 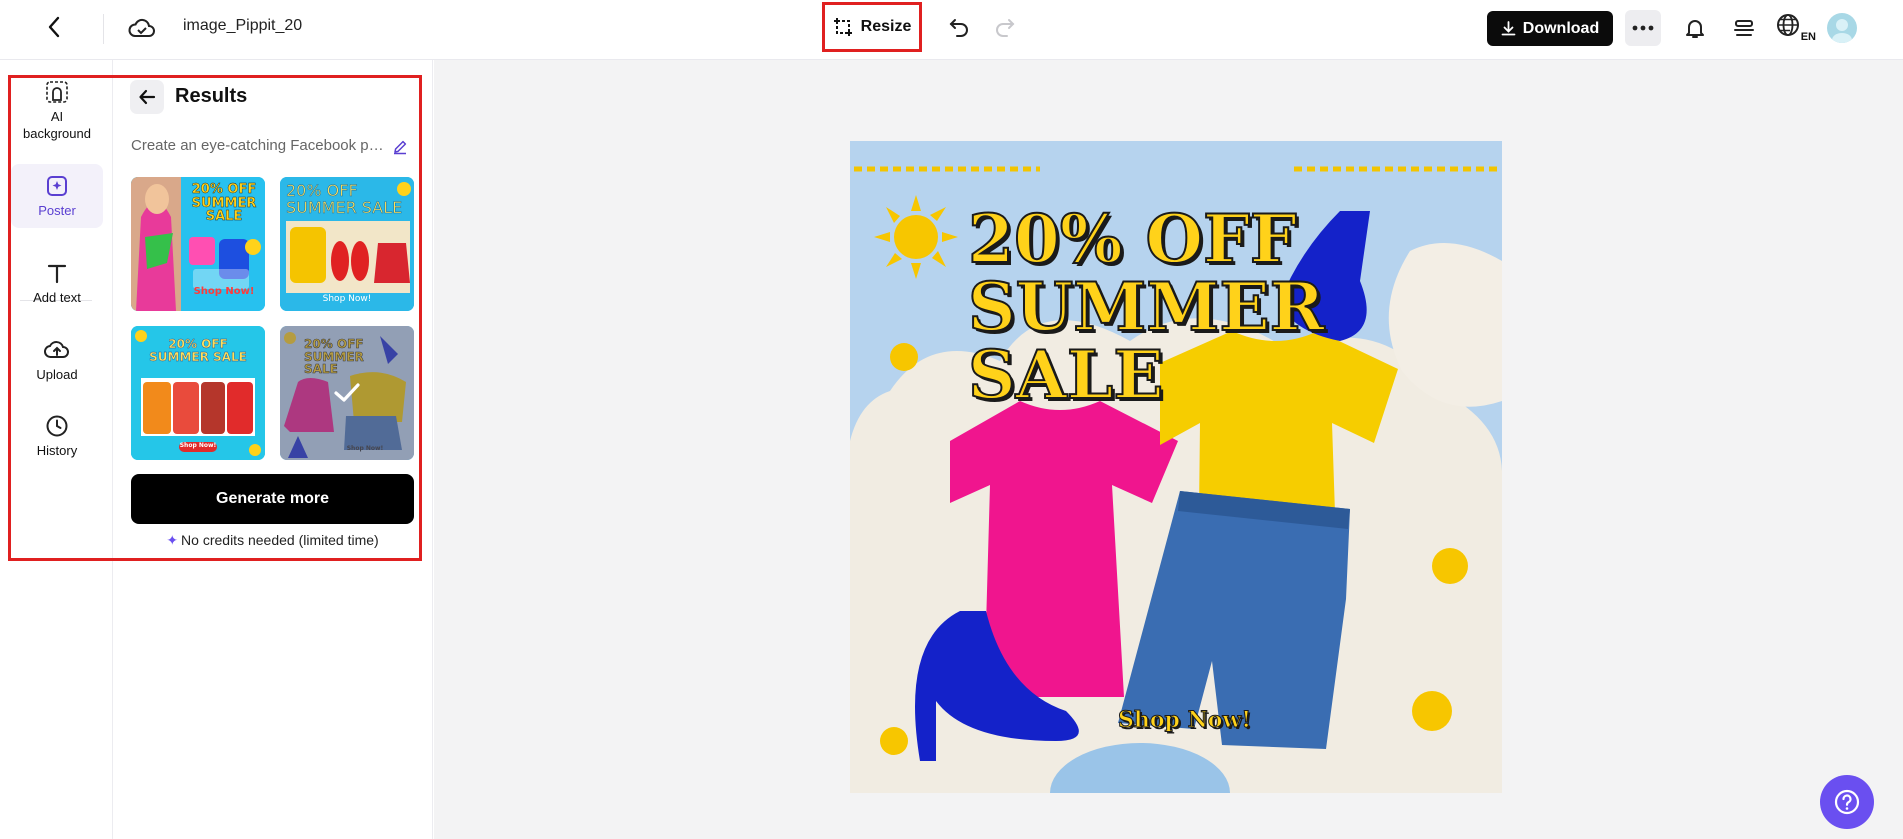 I want to click on clock-icon, so click(x=57, y=426).